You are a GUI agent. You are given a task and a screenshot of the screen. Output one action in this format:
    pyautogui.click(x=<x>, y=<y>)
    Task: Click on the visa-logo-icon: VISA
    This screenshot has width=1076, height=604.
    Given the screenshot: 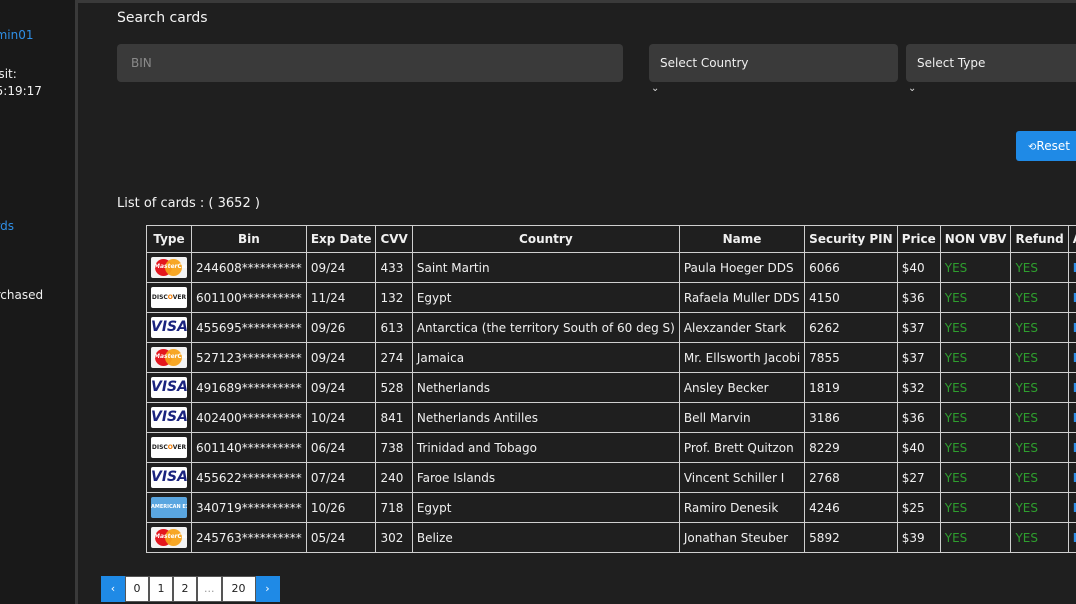 What is the action you would take?
    pyautogui.click(x=169, y=477)
    